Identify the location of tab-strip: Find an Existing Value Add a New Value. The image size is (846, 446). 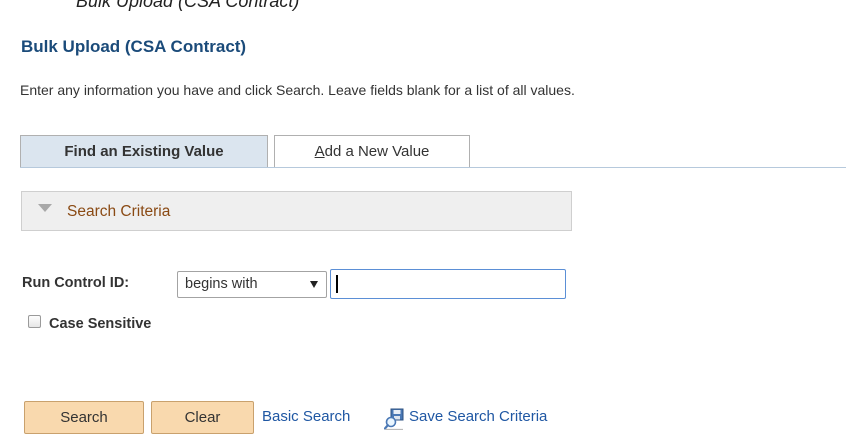
(433, 151).